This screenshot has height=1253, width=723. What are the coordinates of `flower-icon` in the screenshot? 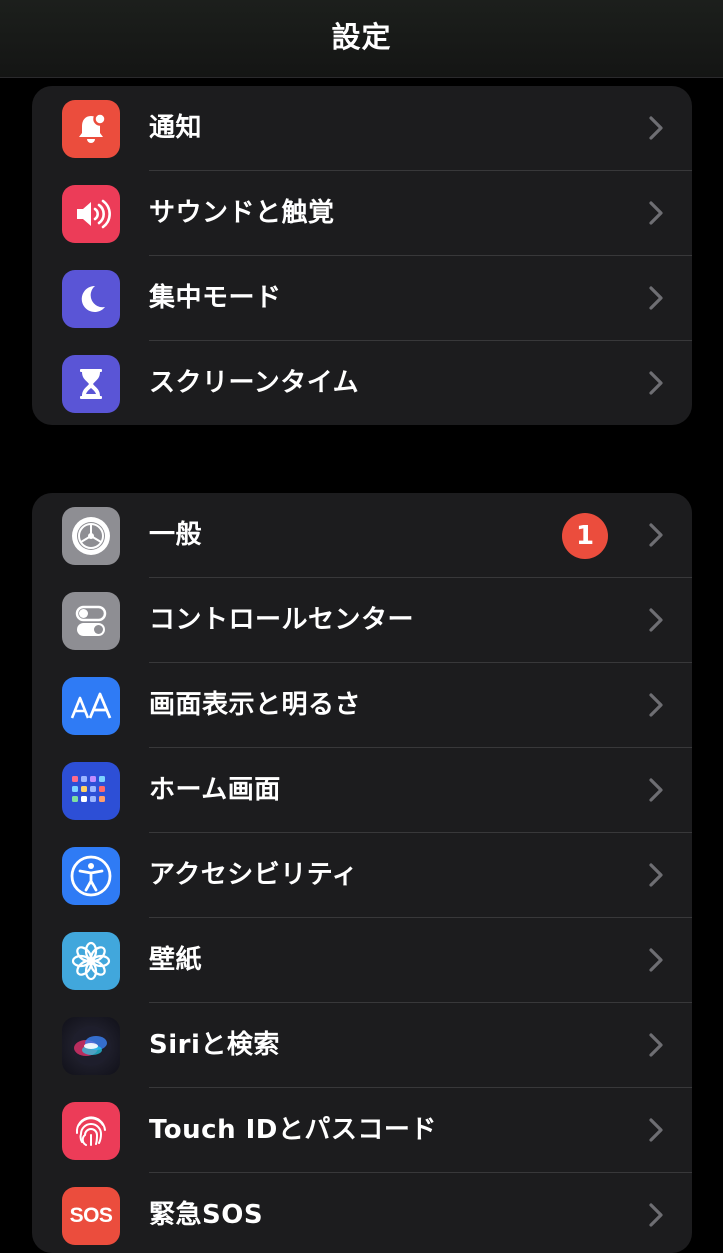 It's located at (91, 961).